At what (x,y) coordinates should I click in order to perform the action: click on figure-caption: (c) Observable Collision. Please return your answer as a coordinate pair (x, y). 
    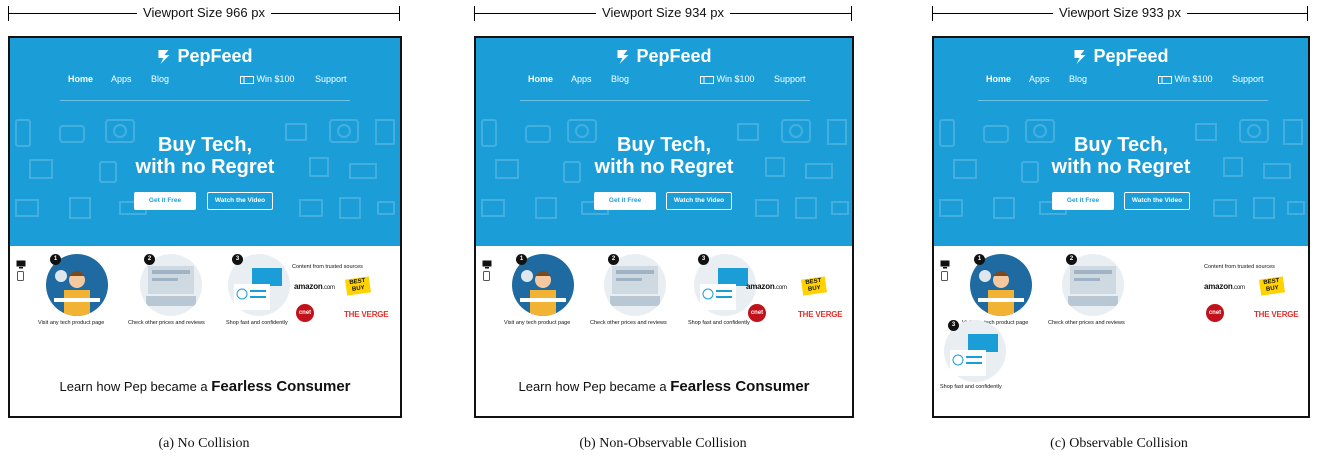
    Looking at the image, I should click on (1119, 443).